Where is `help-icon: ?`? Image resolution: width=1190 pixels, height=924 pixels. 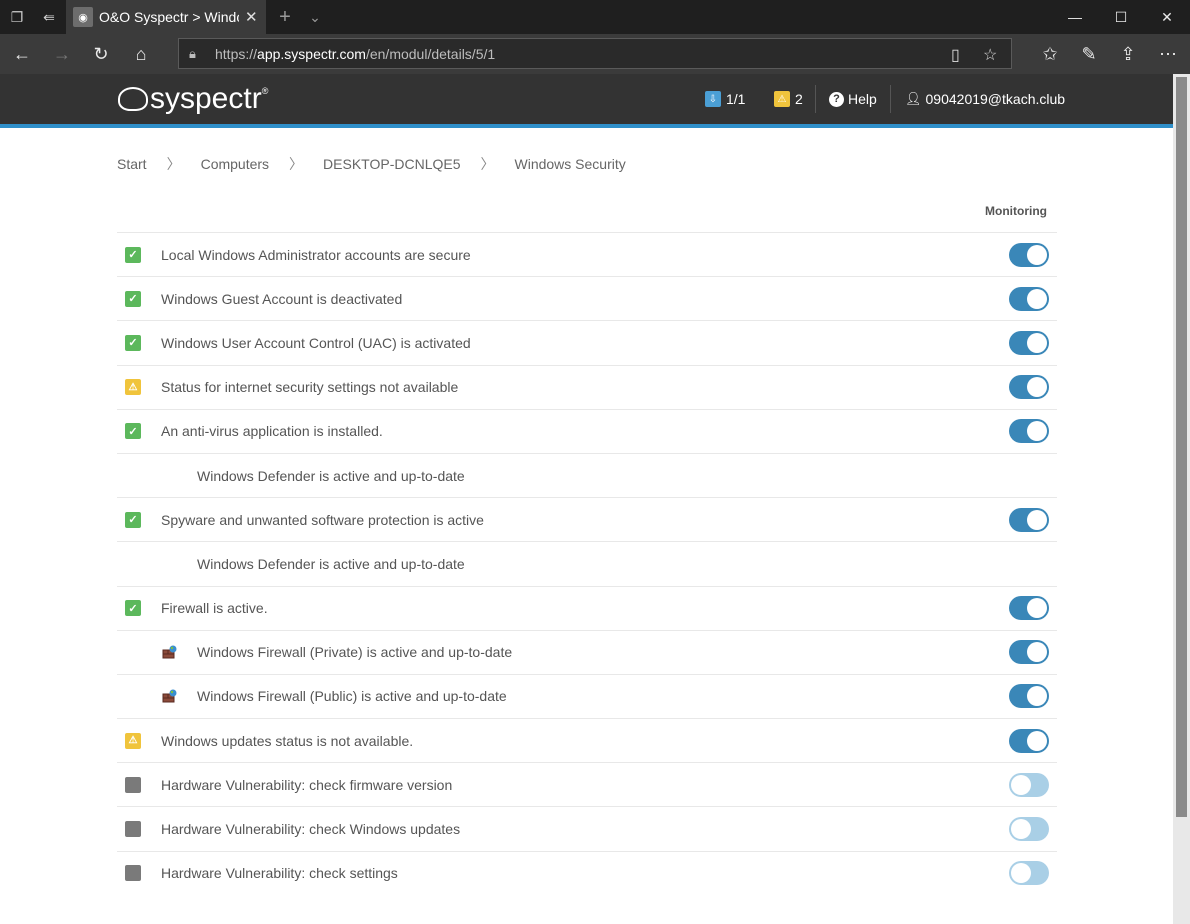
help-icon: ? is located at coordinates (836, 99).